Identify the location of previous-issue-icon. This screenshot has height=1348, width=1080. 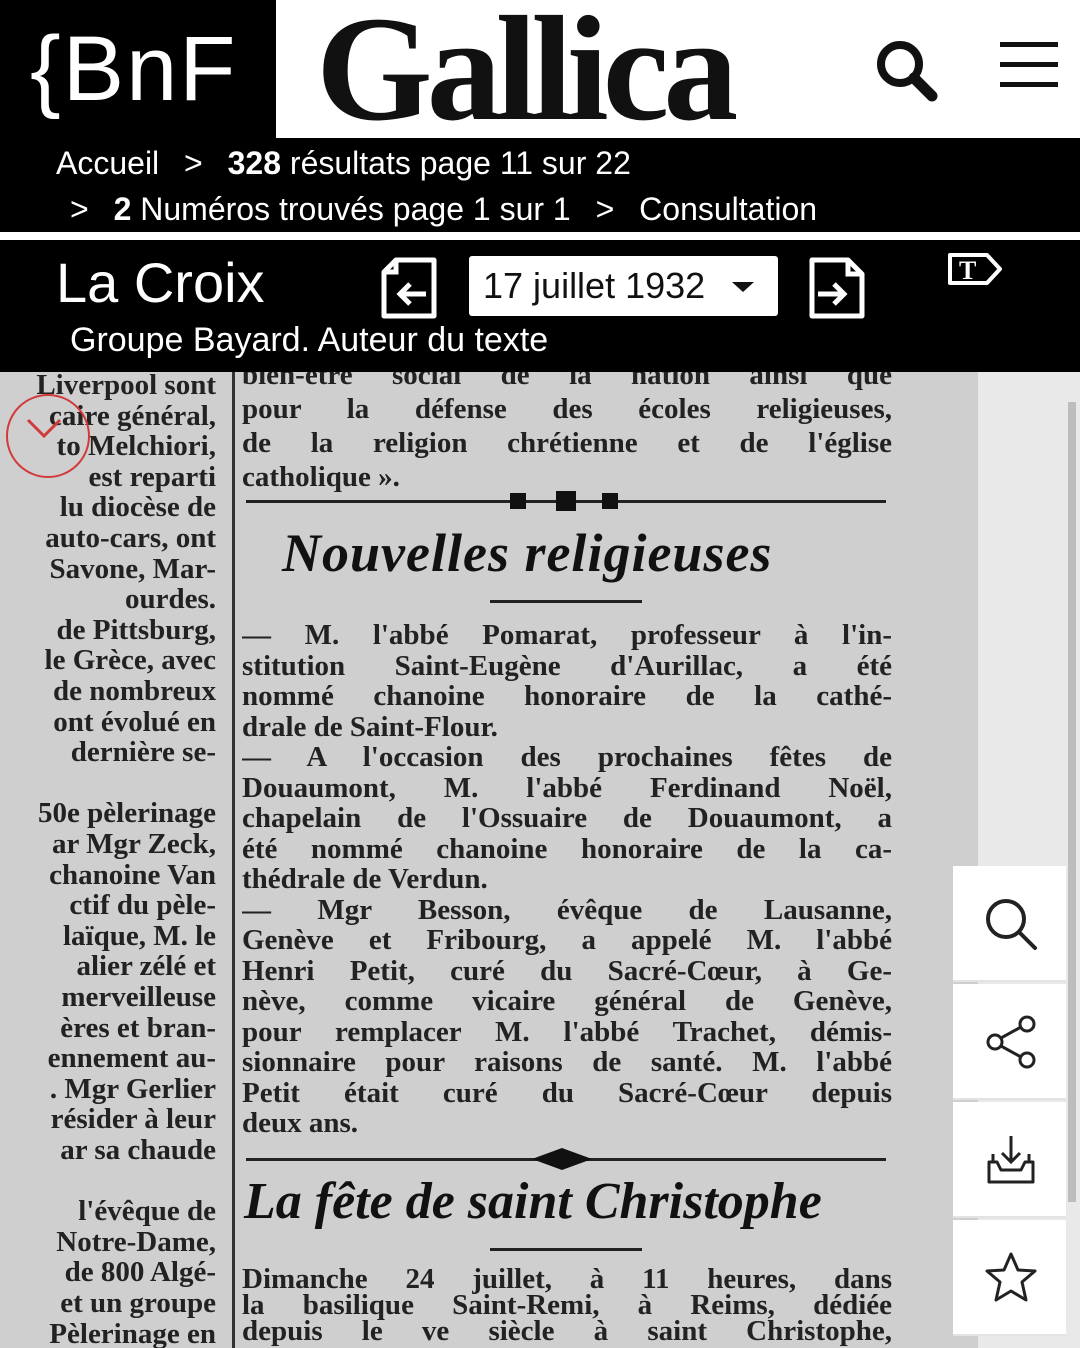
(409, 288).